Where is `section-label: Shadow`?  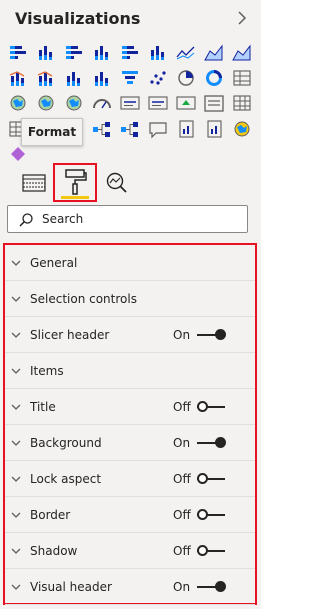
section-label: Shadow is located at coordinates (54, 551).